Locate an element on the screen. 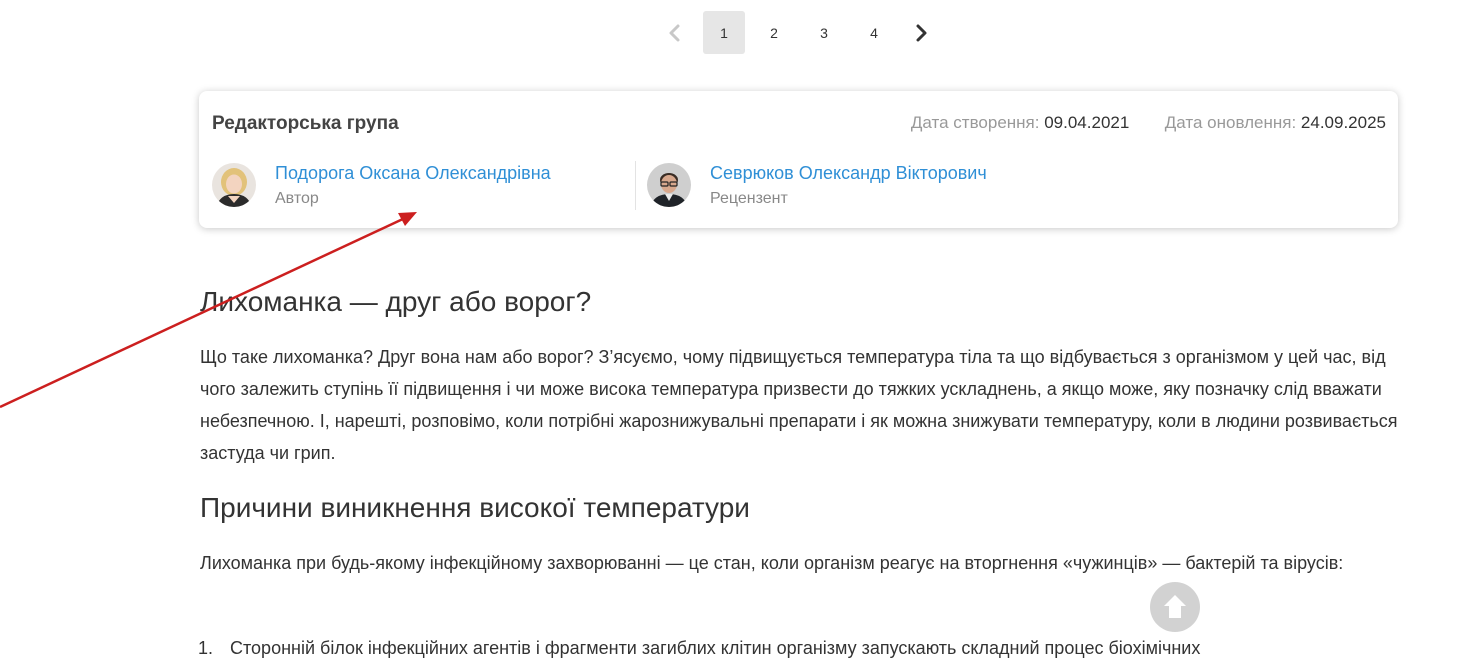 The width and height of the screenshot is (1480, 664). pagination-page-1: 1 is located at coordinates (724, 32).